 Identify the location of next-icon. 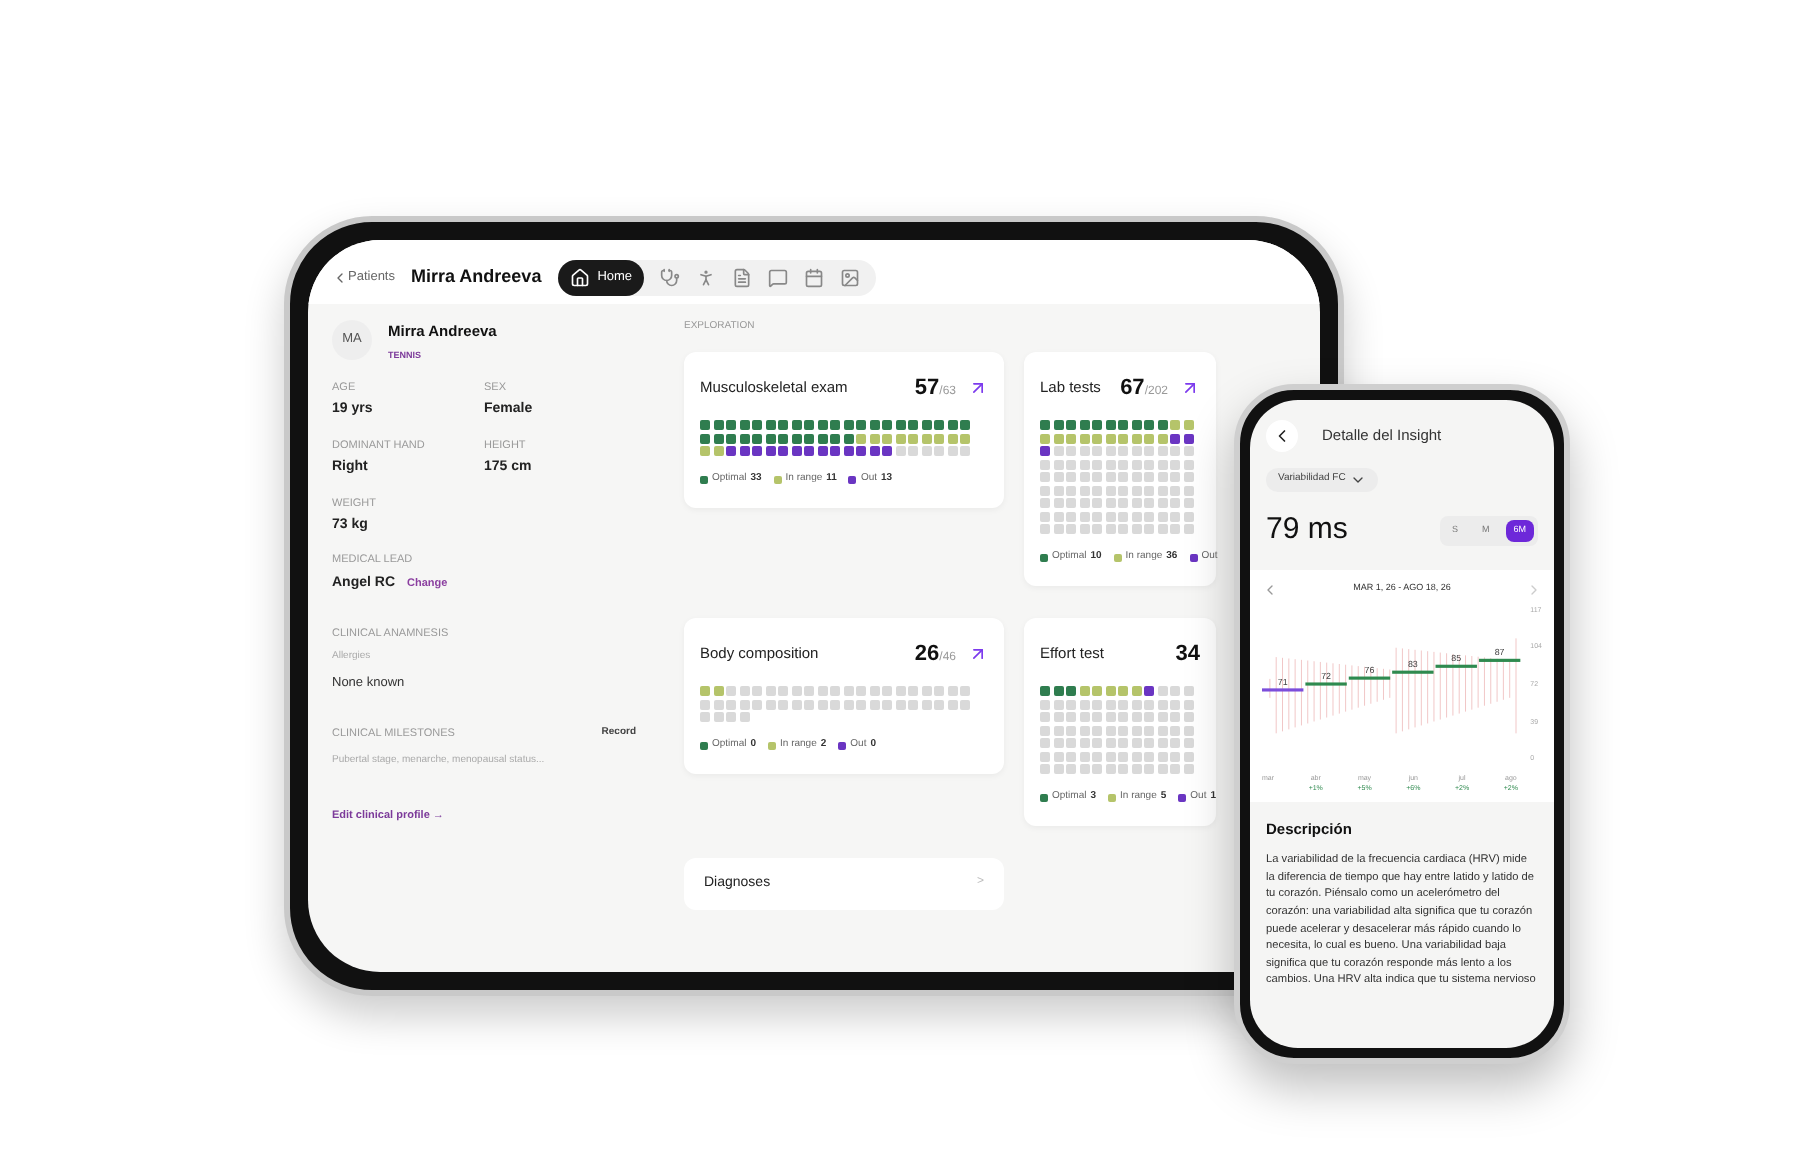
(1534, 589).